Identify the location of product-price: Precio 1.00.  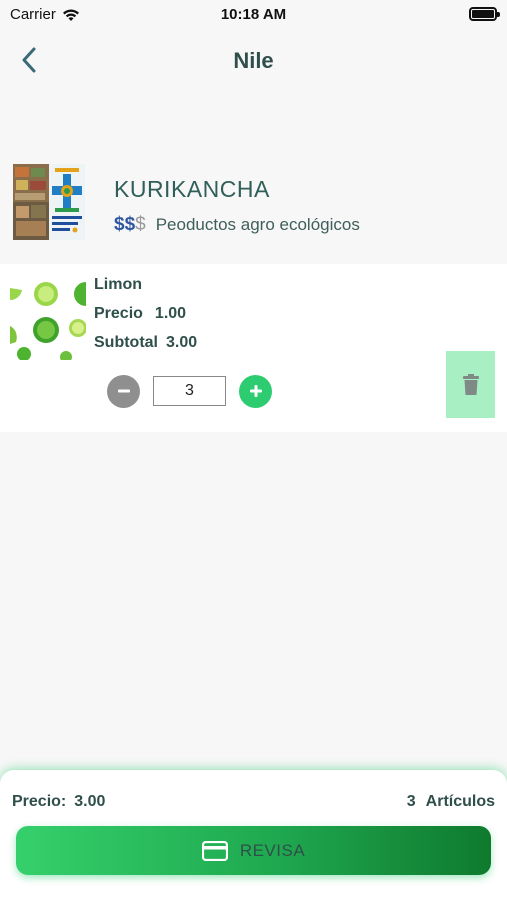
(140, 314).